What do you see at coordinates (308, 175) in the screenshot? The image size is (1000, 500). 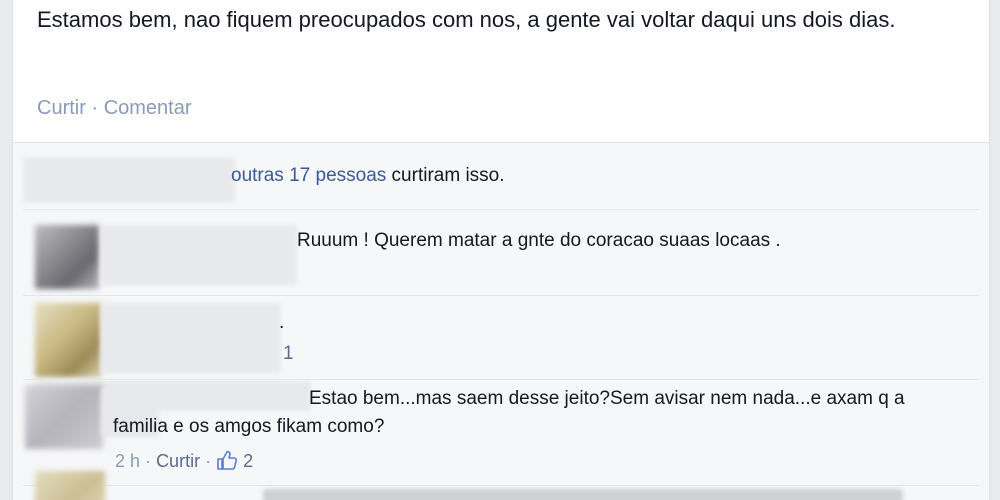 I see `likers-link: outras 17 pessoas` at bounding box center [308, 175].